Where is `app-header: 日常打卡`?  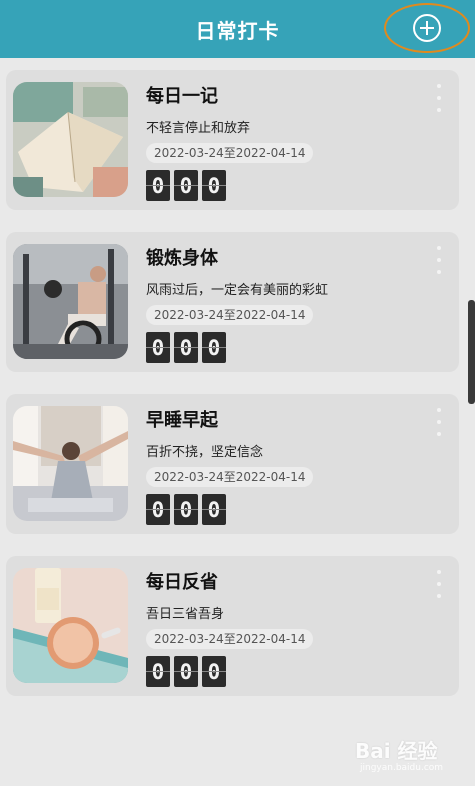 app-header: 日常打卡 is located at coordinates (237, 29).